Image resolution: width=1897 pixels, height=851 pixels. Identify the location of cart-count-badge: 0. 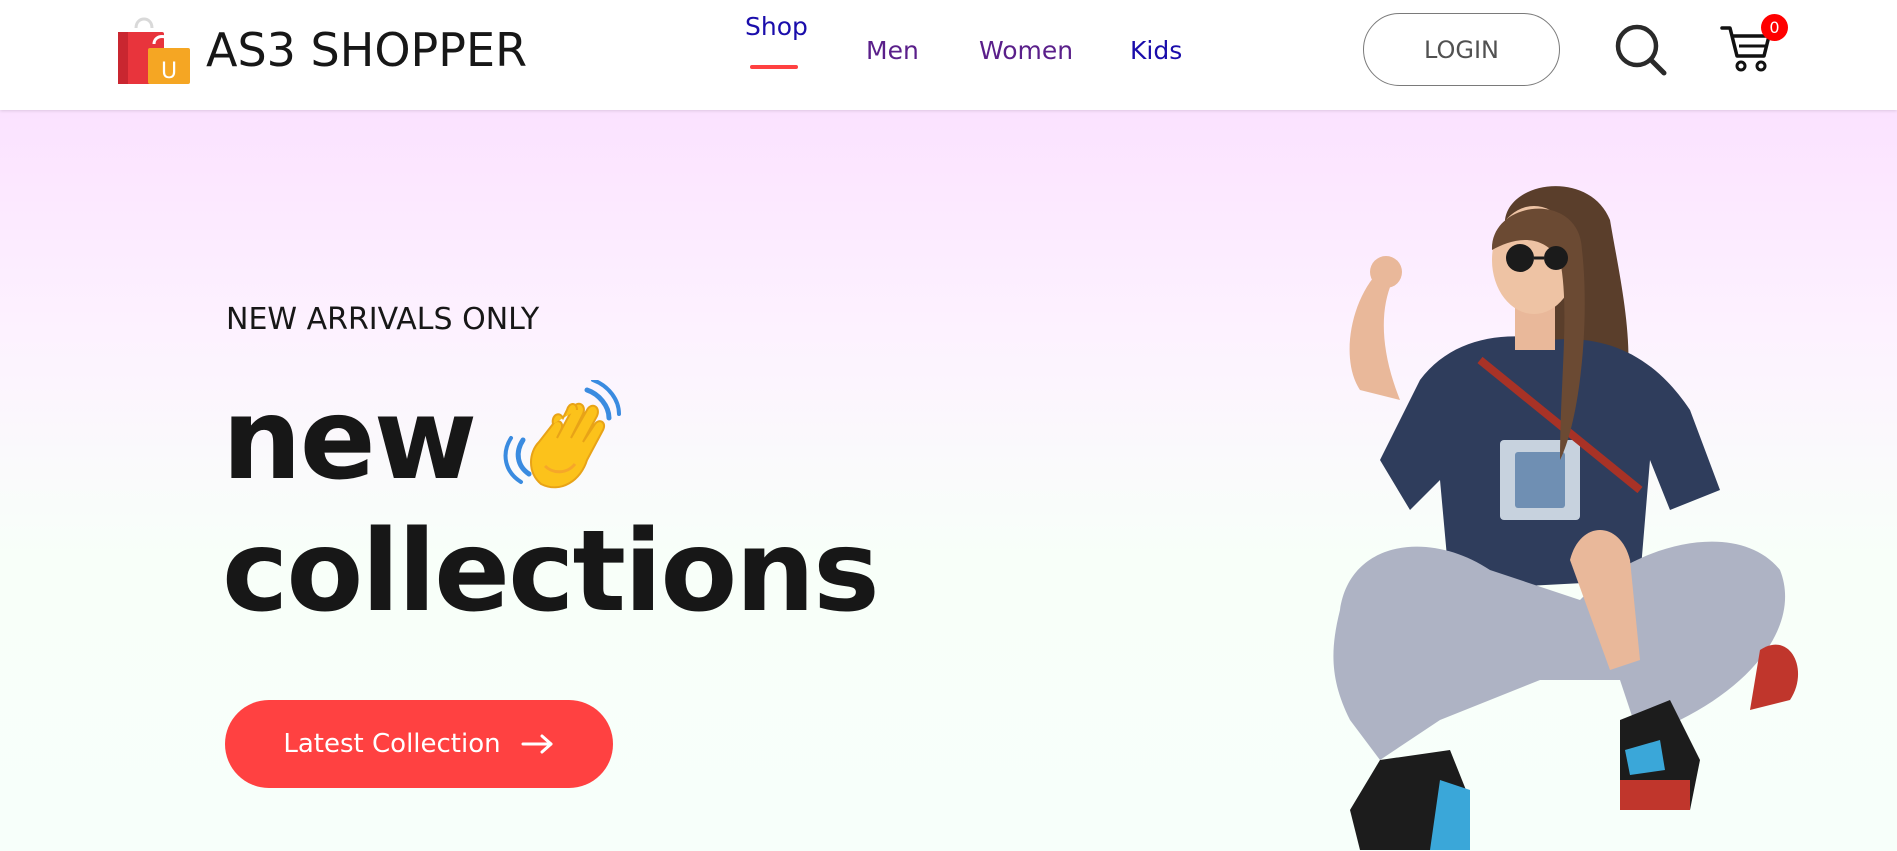
(1774, 27).